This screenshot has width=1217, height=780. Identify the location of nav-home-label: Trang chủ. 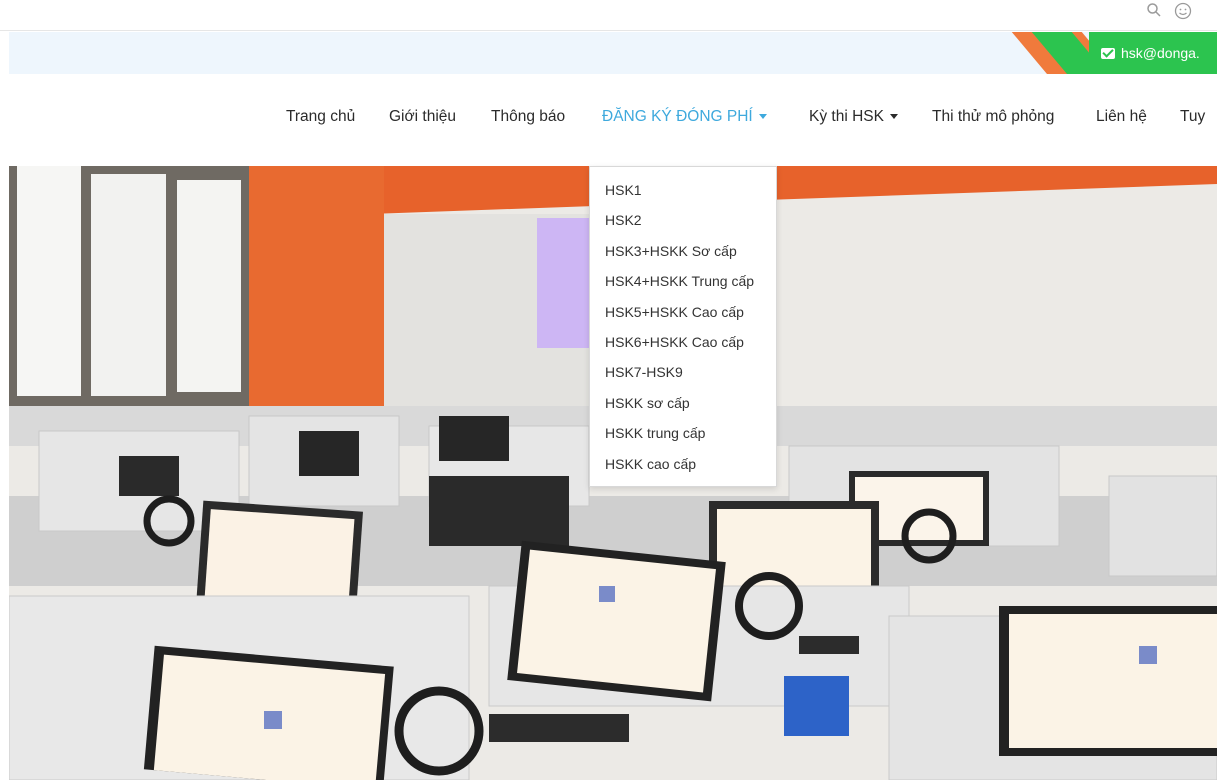
(321, 116).